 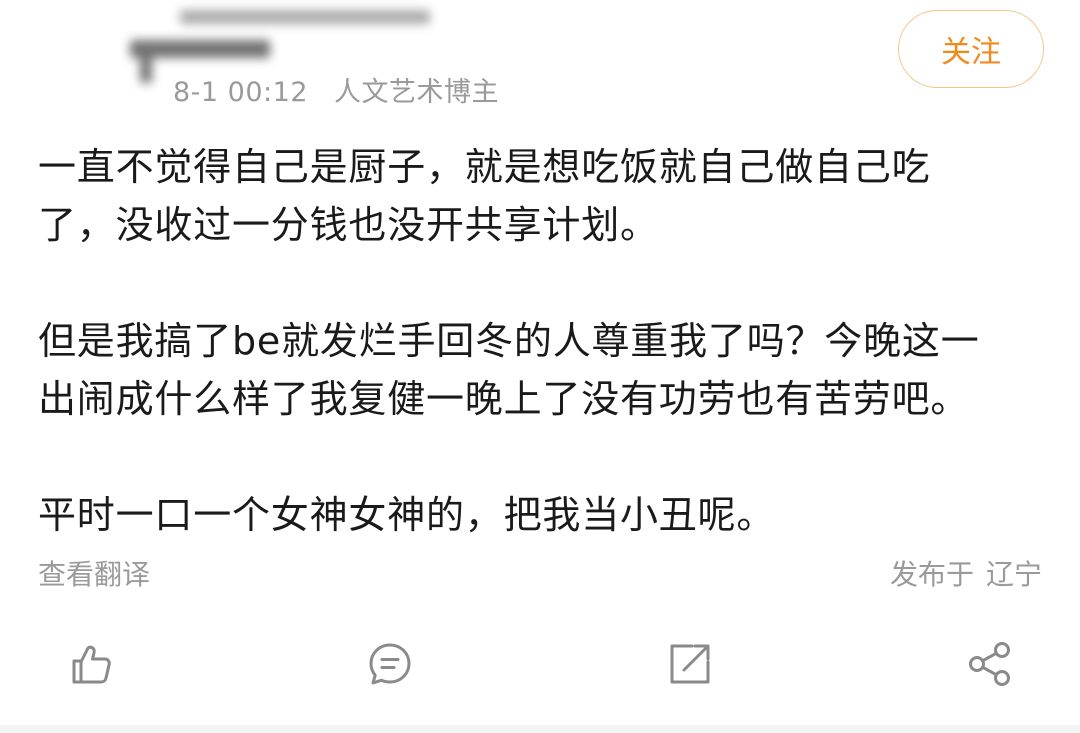 I want to click on repost-button, so click(x=690, y=664).